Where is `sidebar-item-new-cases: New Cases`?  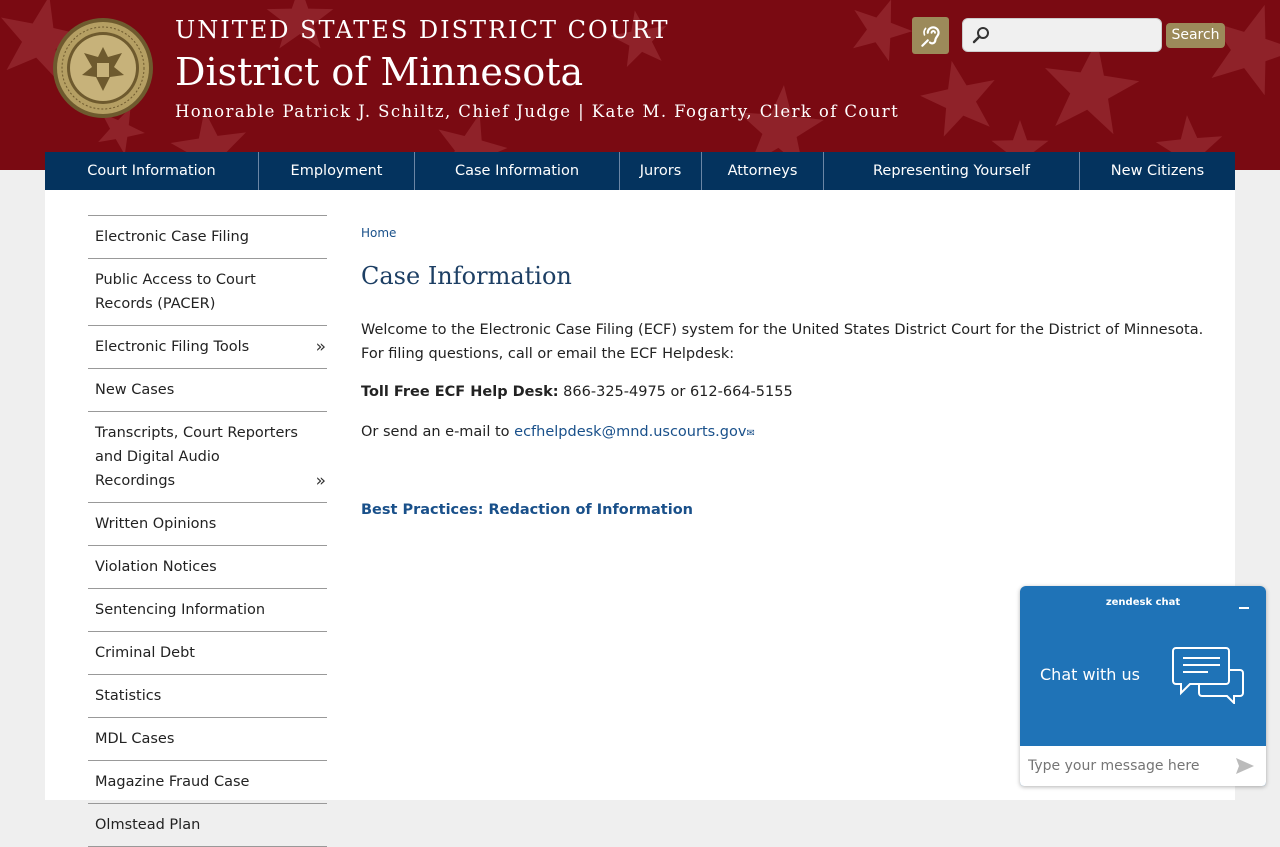
sidebar-item-new-cases: New Cases is located at coordinates (207, 390).